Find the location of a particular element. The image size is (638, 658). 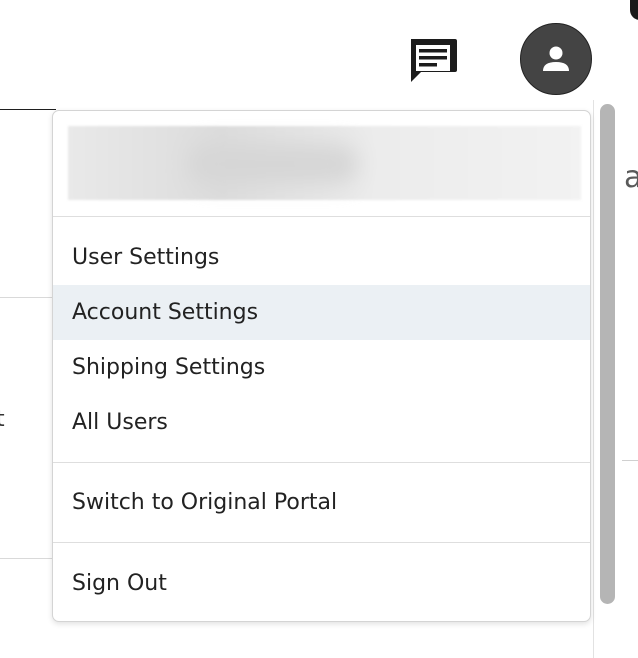

menu-item-all-users: All Users is located at coordinates (321, 422).